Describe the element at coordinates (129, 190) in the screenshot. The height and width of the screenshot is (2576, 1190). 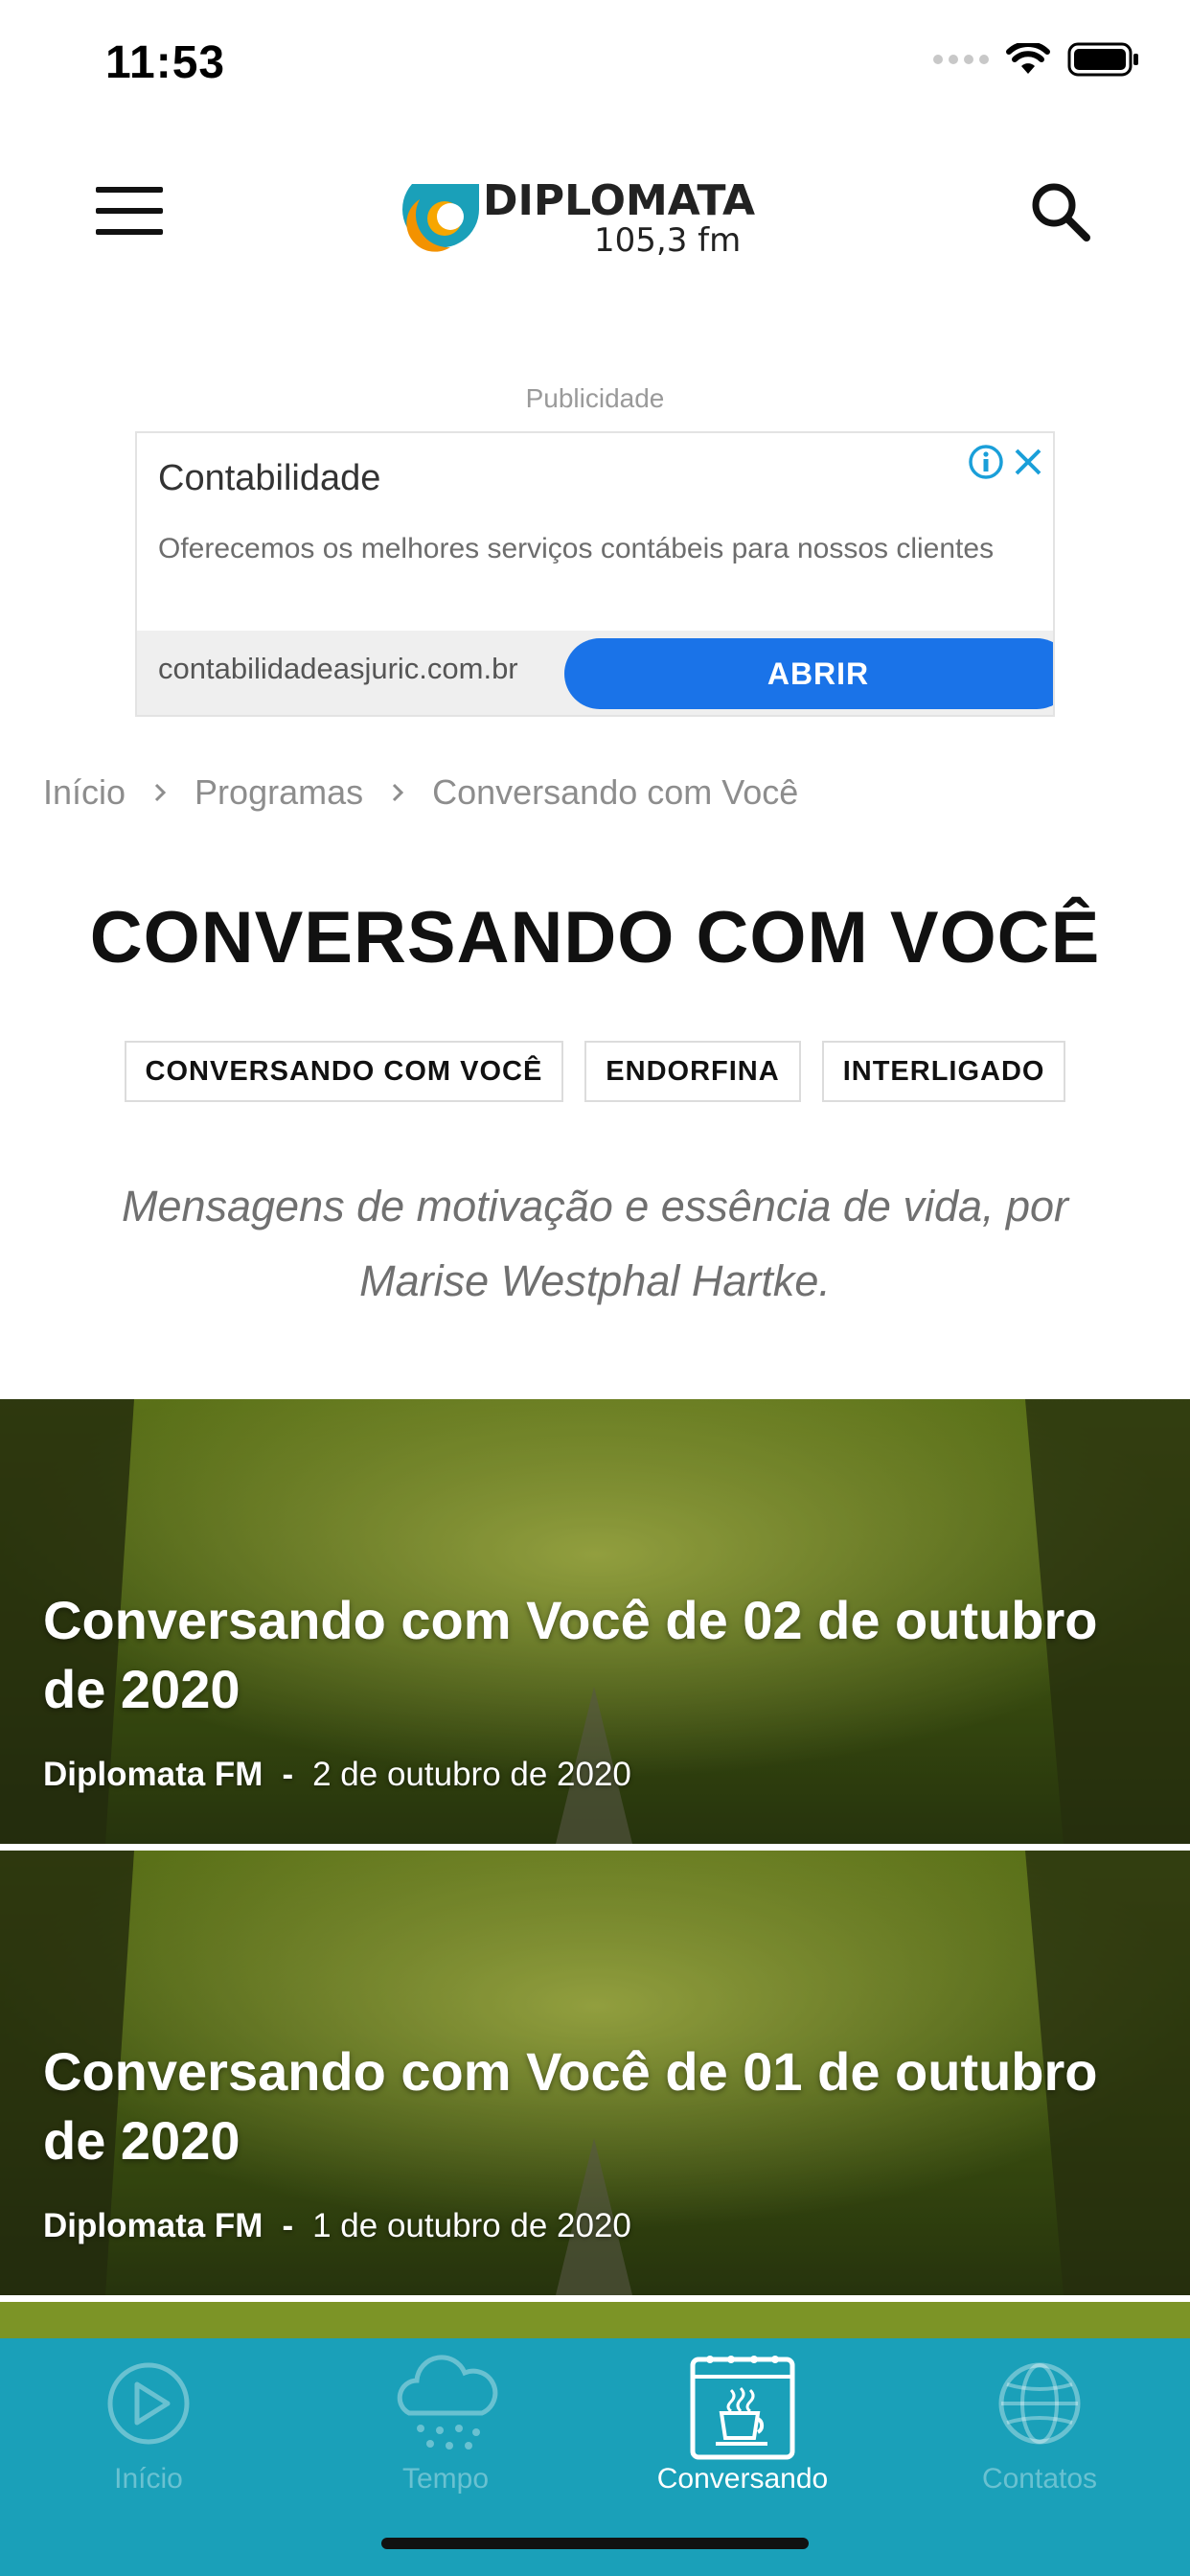
I see `menu-icon` at that location.